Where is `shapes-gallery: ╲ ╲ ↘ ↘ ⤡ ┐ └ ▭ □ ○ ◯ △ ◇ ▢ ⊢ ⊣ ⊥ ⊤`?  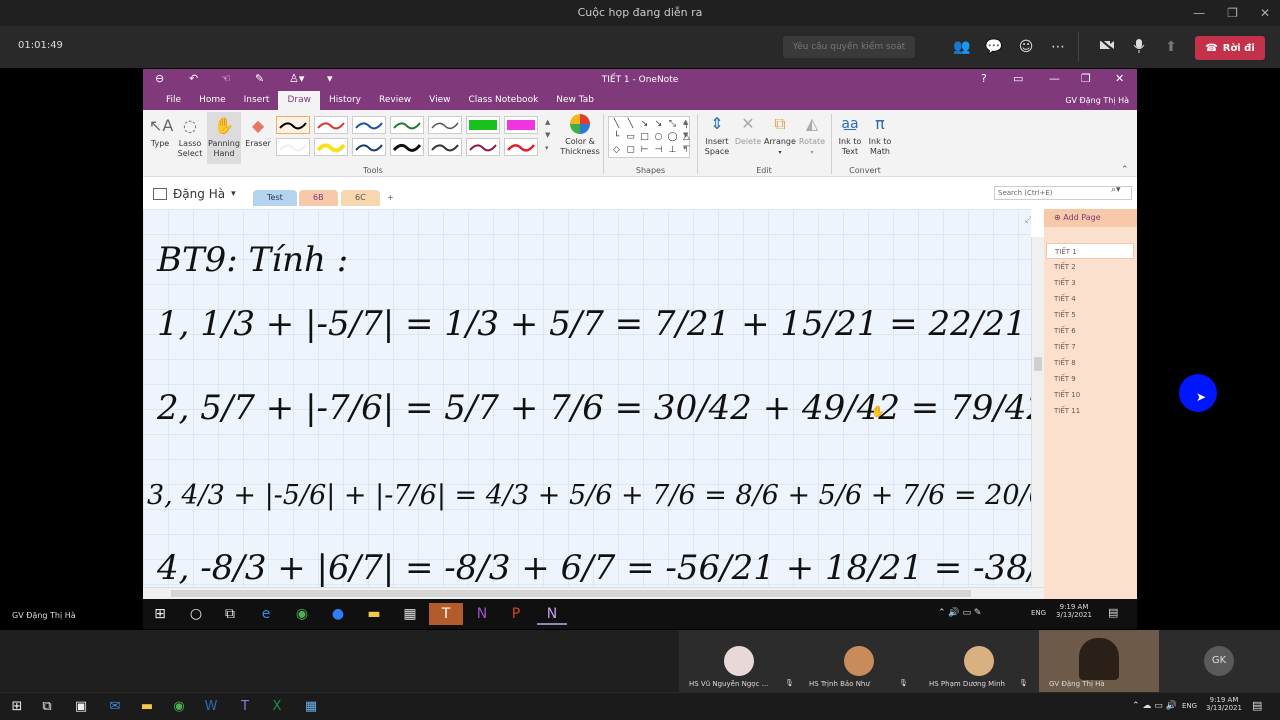
shapes-gallery: ╲ ╲ ↘ ↘ ⤡ ┐ └ ▭ □ ○ ◯ △ ◇ ▢ ⊢ ⊣ ⊥ ⊤ is located at coordinates (649, 137).